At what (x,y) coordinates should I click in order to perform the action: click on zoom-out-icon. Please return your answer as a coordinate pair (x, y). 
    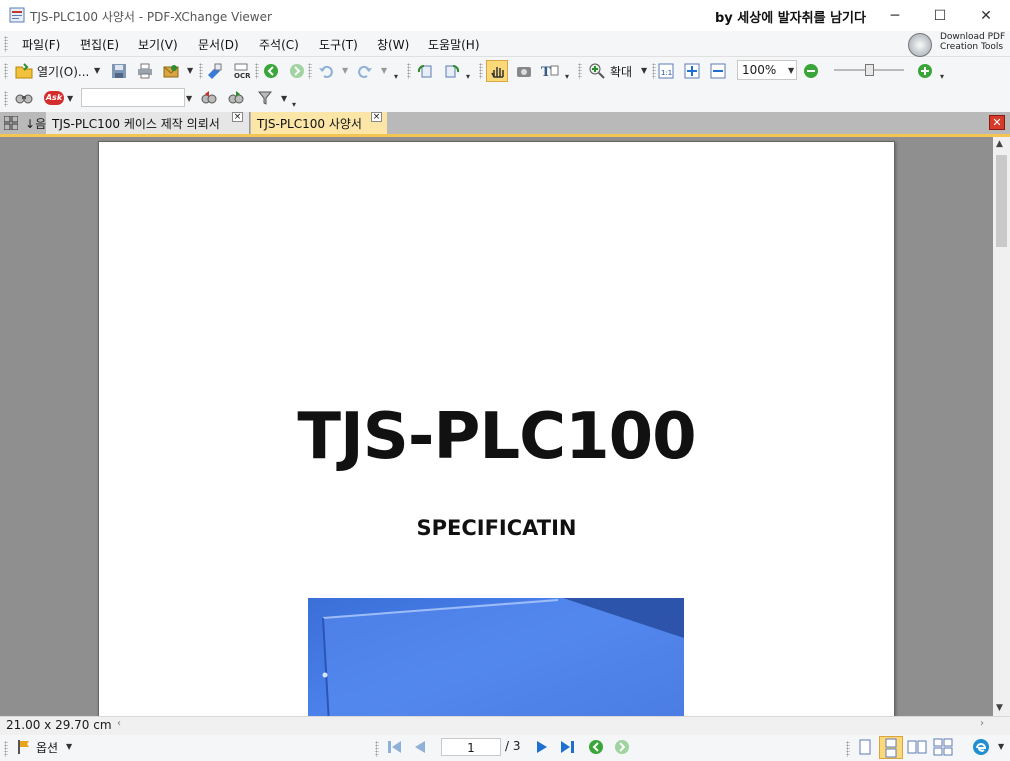
    Looking at the image, I should click on (811, 71).